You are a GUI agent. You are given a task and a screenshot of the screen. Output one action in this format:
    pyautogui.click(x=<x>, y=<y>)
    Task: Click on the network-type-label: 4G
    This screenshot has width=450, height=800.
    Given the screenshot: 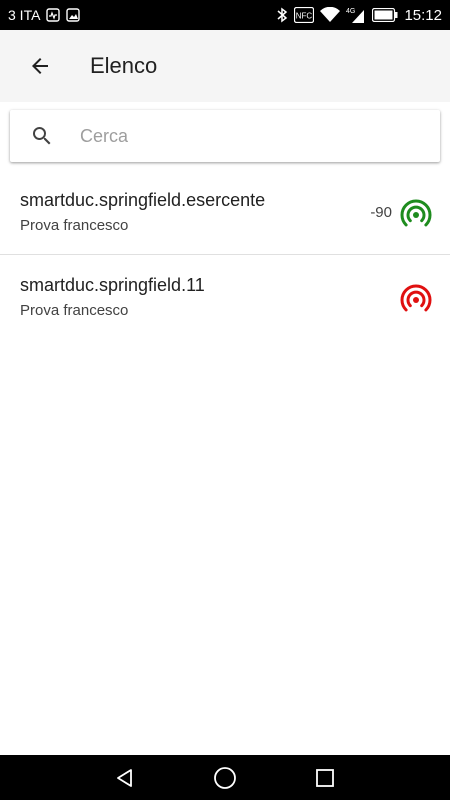 What is the action you would take?
    pyautogui.click(x=350, y=11)
    